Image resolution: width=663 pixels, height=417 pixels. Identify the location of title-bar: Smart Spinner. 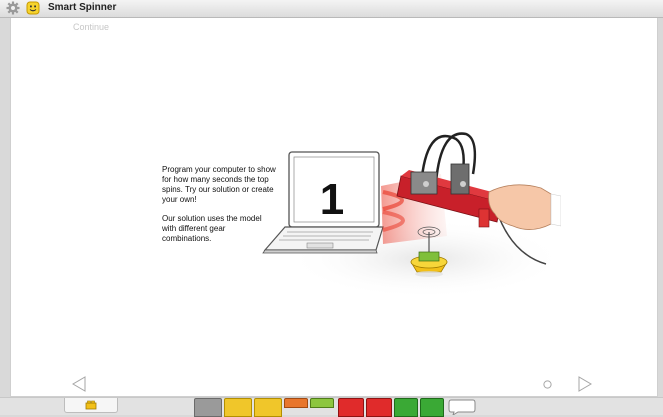
(331, 9).